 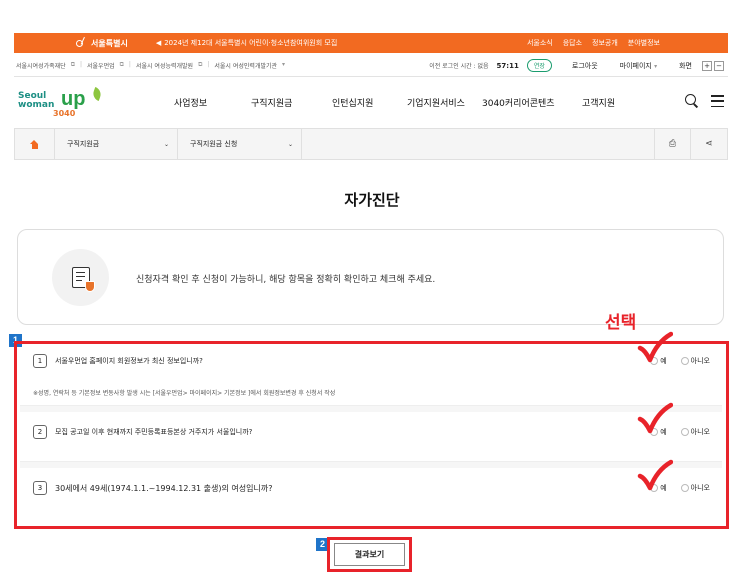 I want to click on notice-link: ◀ 2024년 제12대 서울특별시 어린이·청소년참여위원회 모집, so click(x=246, y=43).